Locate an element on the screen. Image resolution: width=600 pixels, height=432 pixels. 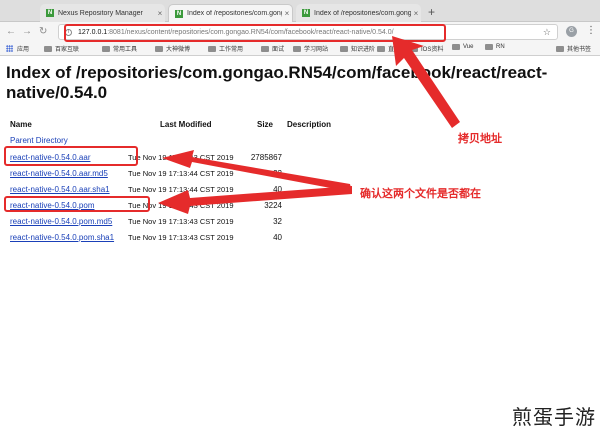
bookmark-folder: 百家互联 is located at coordinates (61, 48).